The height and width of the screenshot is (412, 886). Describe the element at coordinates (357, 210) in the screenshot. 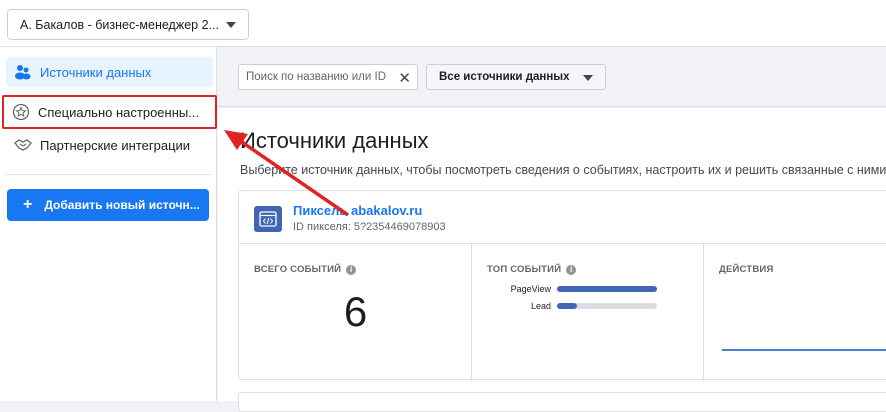

I see `pixel-name-link: Пиксель abakalov.ru` at that location.